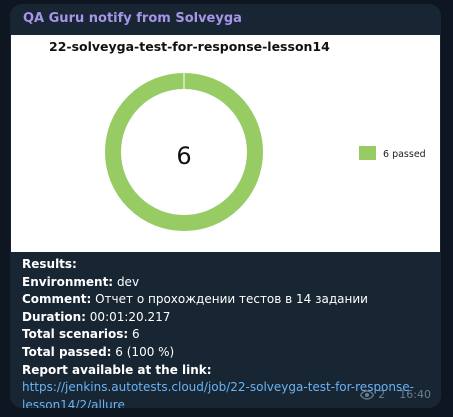 This screenshot has height=417, width=453. What do you see at coordinates (404, 154) in the screenshot?
I see `legend-label-0: 6 passed` at bounding box center [404, 154].